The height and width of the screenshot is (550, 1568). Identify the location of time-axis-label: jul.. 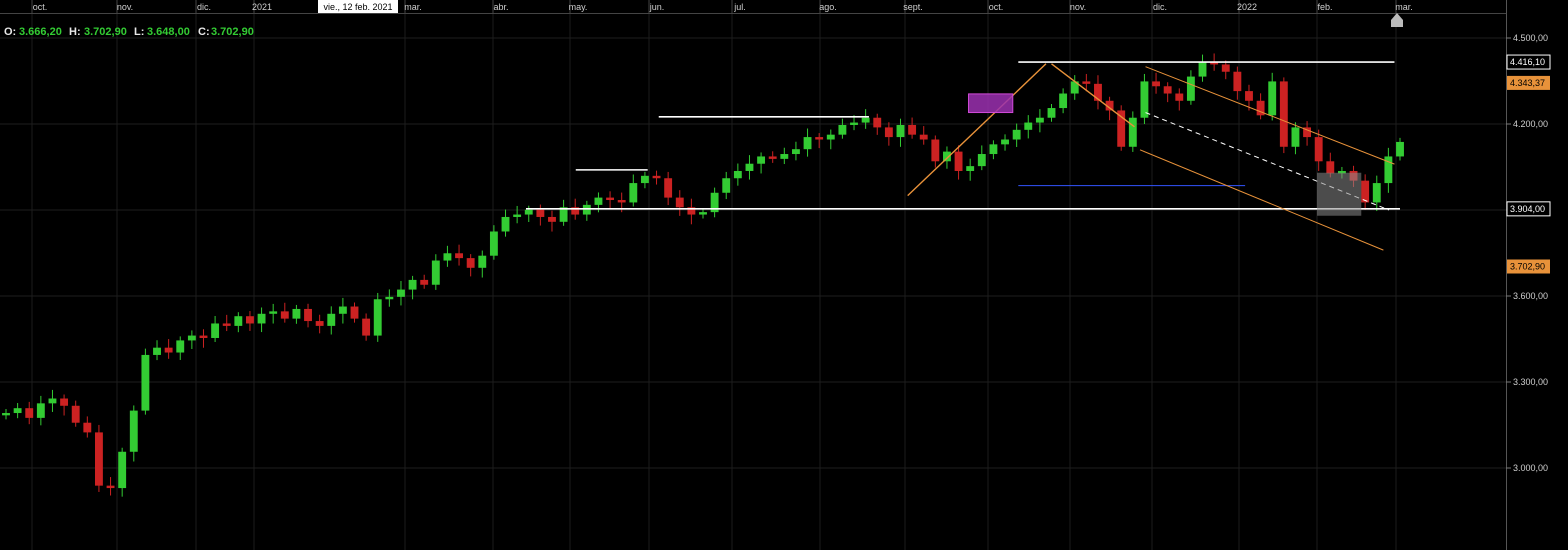
(739, 7).